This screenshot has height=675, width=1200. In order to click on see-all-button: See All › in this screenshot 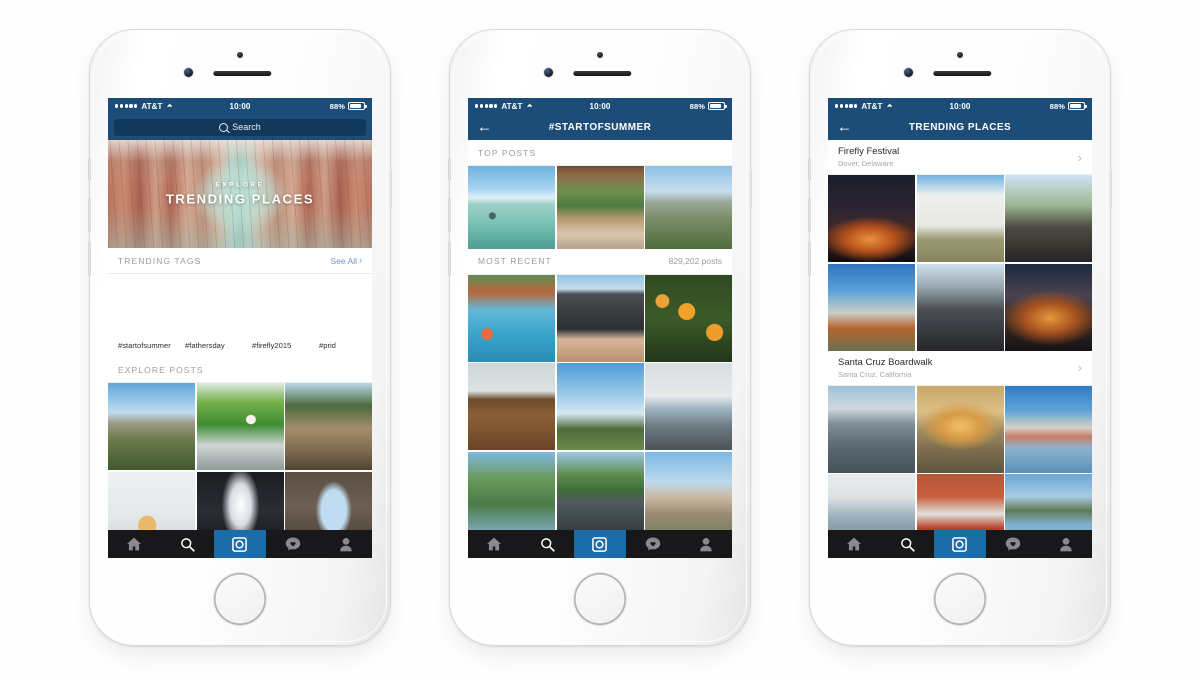, I will do `click(346, 261)`.